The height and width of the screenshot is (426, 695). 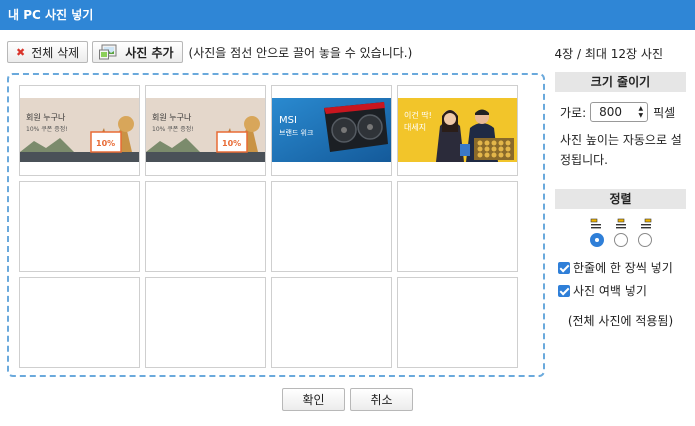 What do you see at coordinates (415, 127) in the screenshot?
I see `banner-line-2: 대세지` at bounding box center [415, 127].